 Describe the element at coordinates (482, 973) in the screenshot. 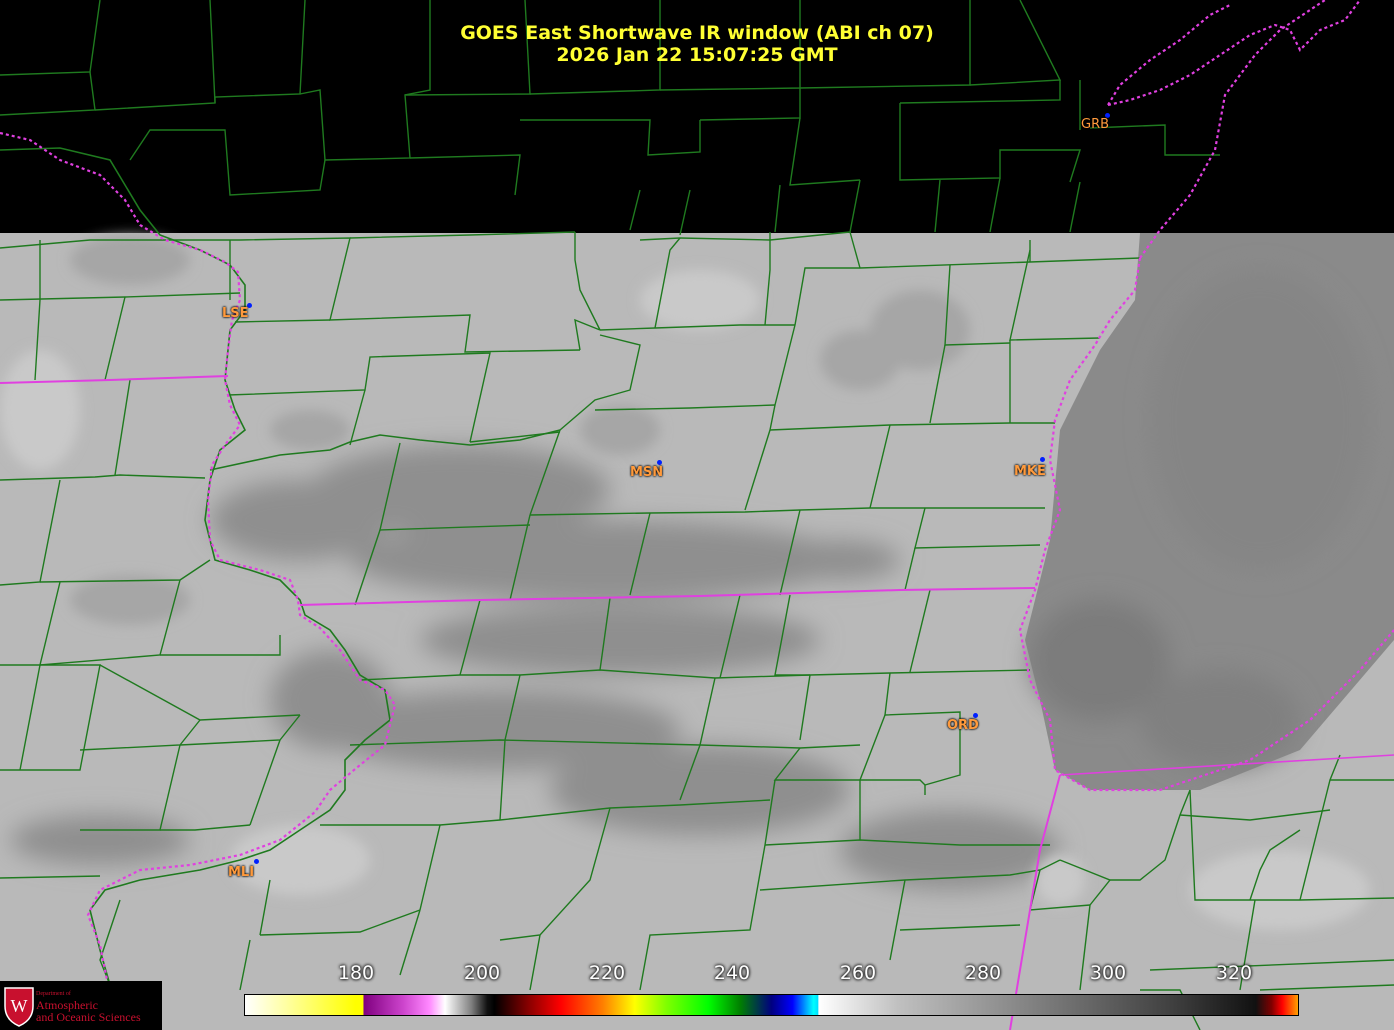

I see `colorbar-tick-200: 200` at that location.